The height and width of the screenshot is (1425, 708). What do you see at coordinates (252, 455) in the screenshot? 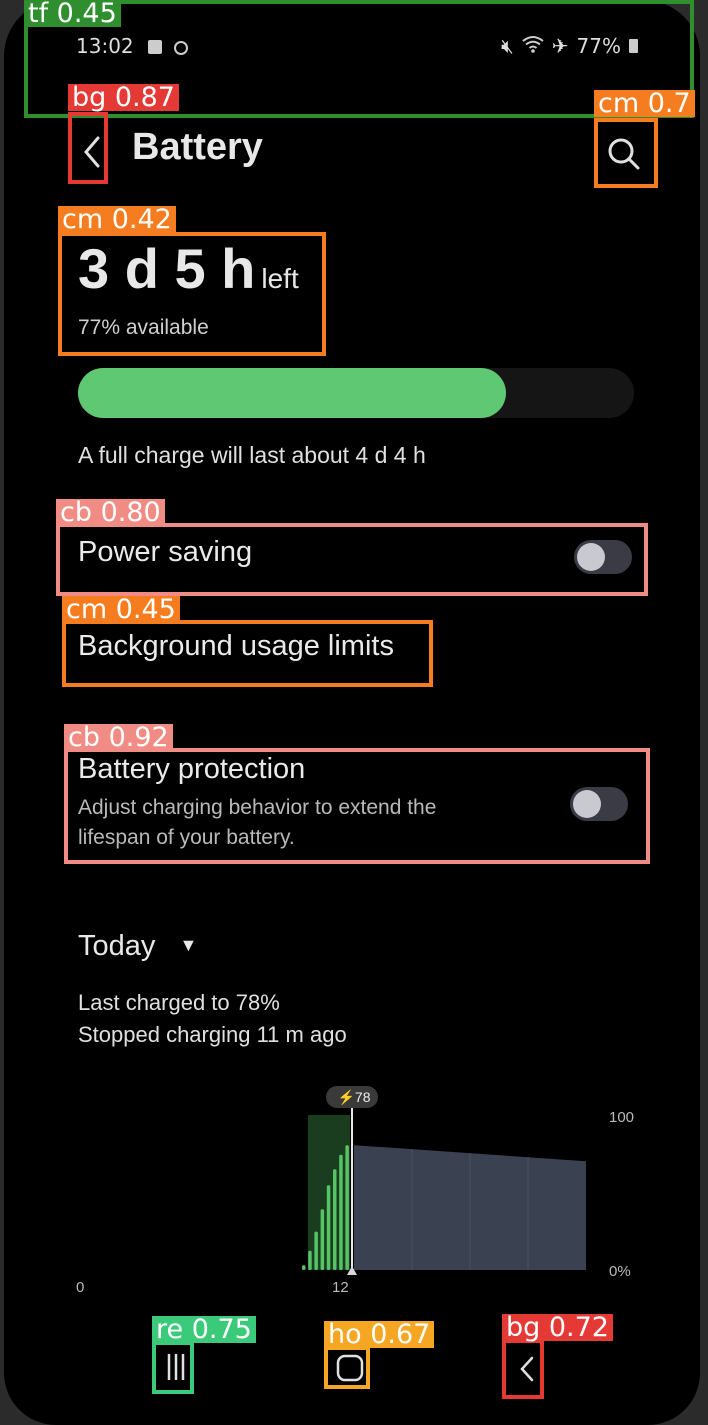
I see `full-charge-estimate: A full charge will last about 4 d 4 h` at bounding box center [252, 455].